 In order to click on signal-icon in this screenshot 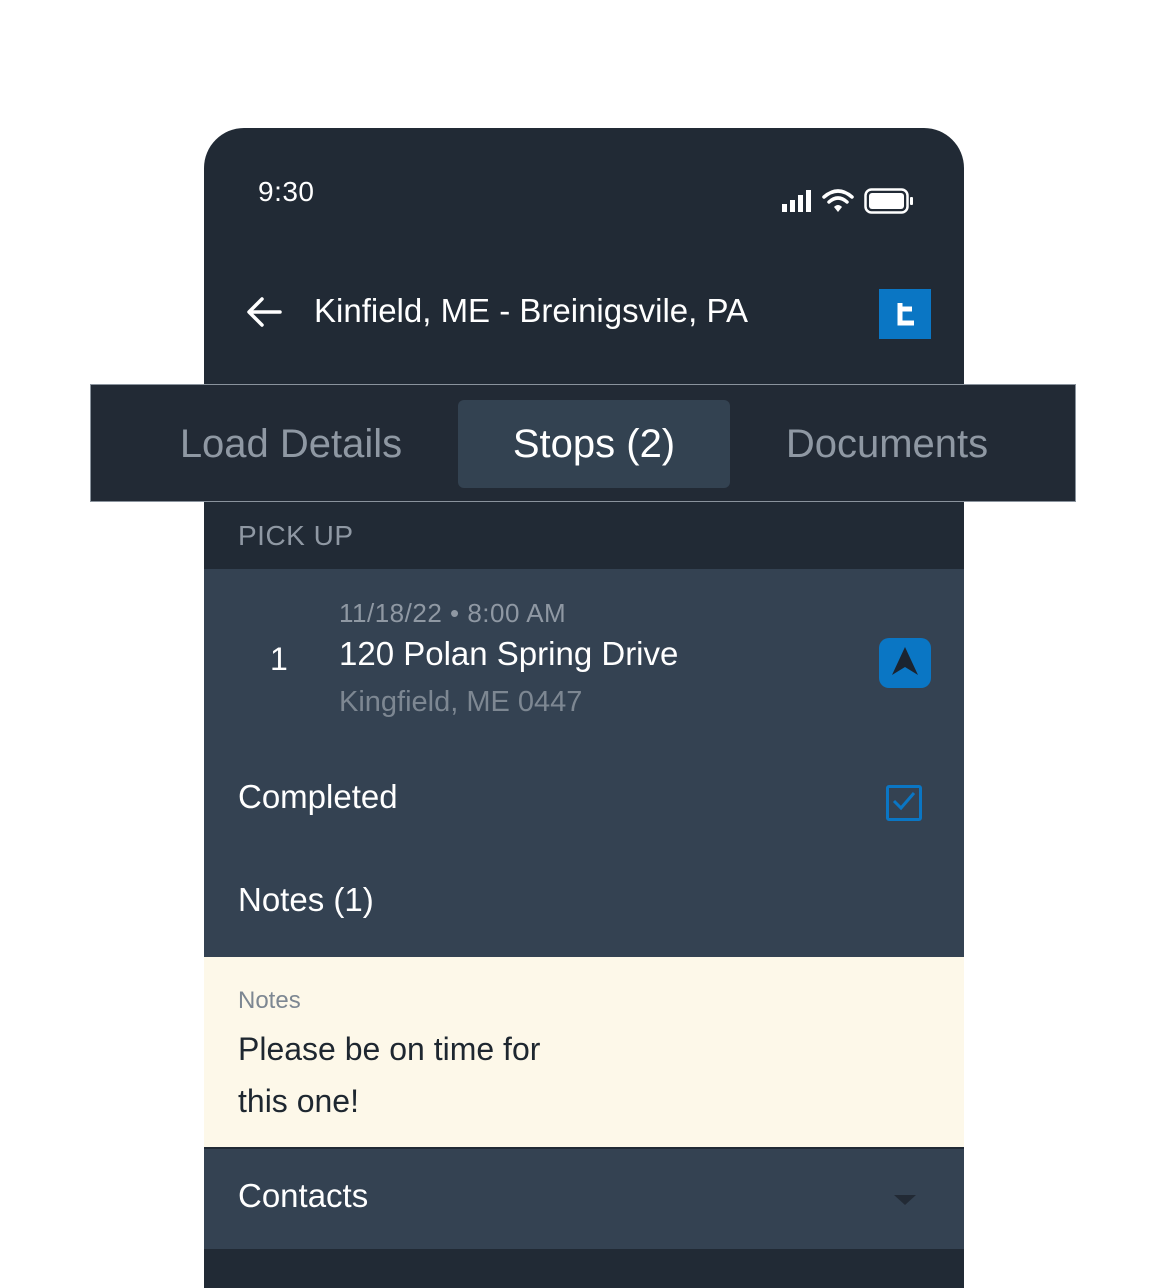, I will do `click(797, 203)`.